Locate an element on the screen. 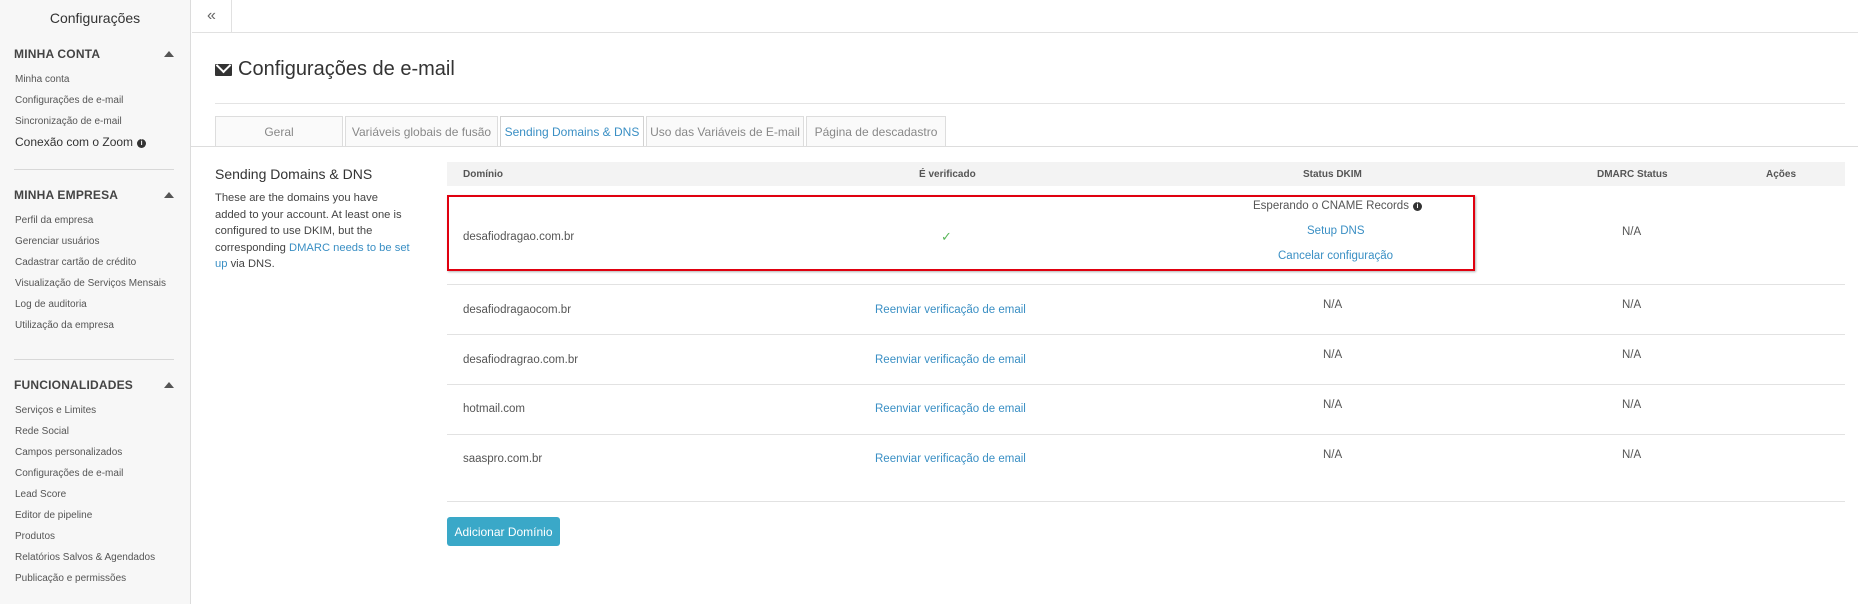  section-heading-minha-empresa: MINHA EMPRESA is located at coordinates (95, 195).